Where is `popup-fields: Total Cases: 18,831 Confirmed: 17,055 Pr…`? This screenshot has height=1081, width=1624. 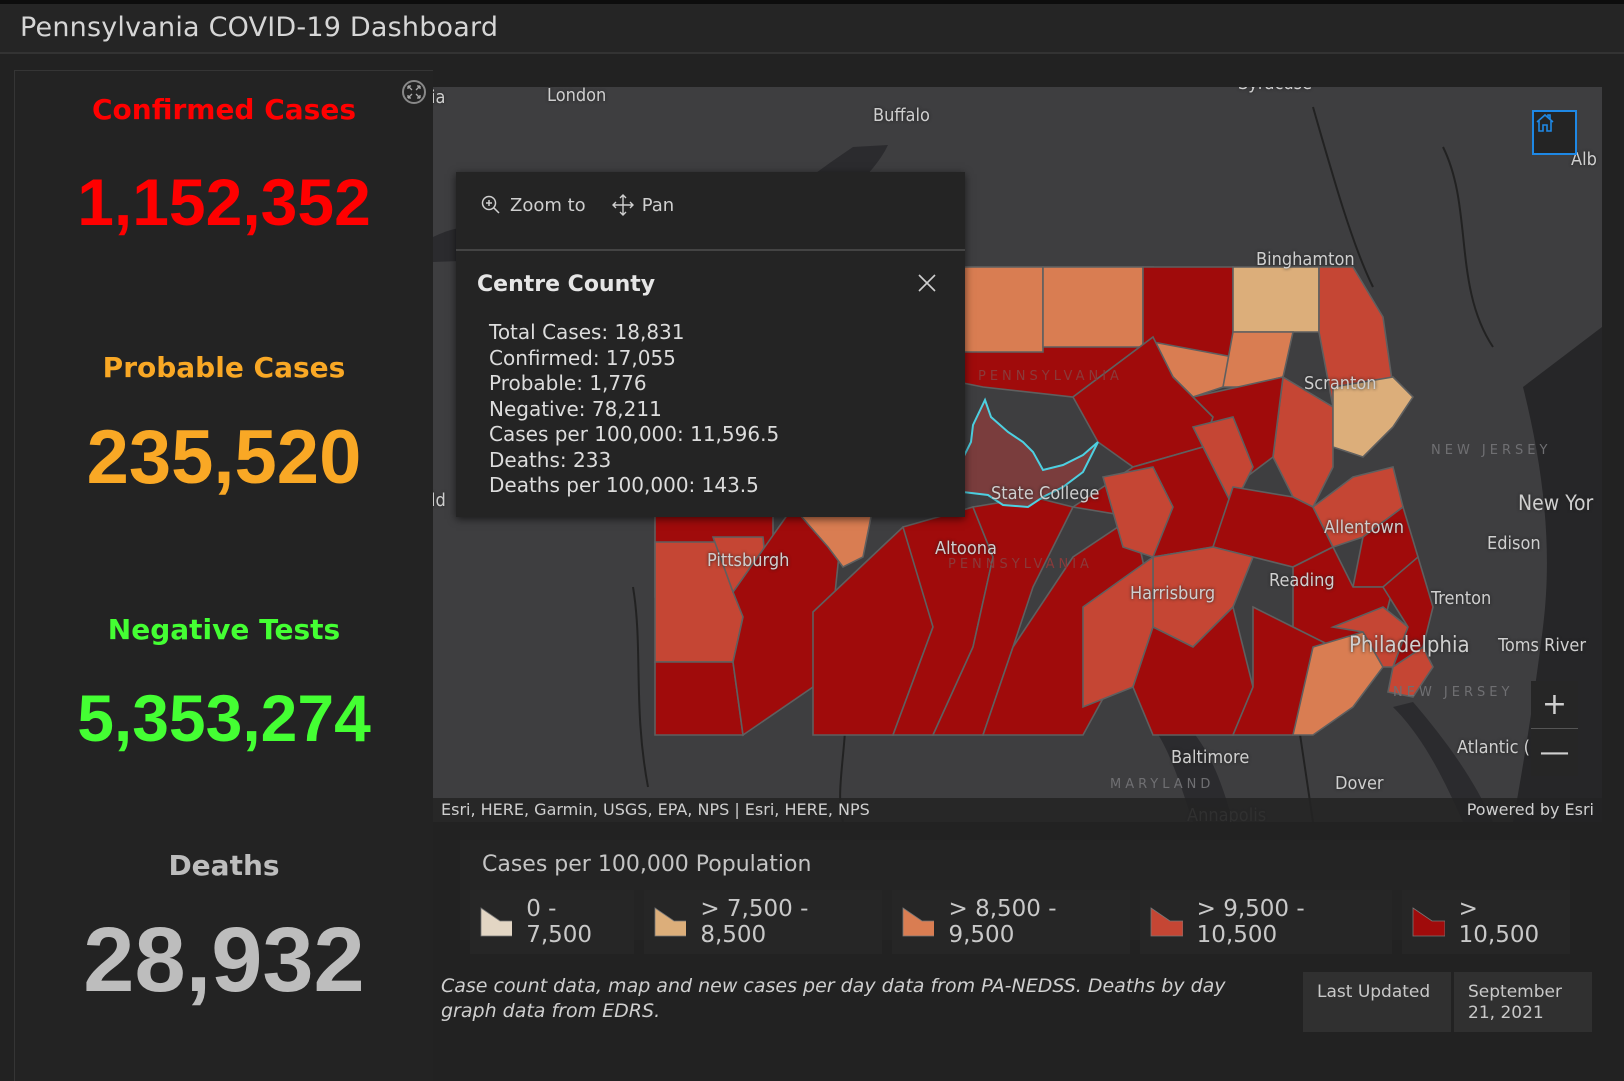 popup-fields: Total Cases: 18,831 Confirmed: 17,055 Pr… is located at coordinates (634, 409).